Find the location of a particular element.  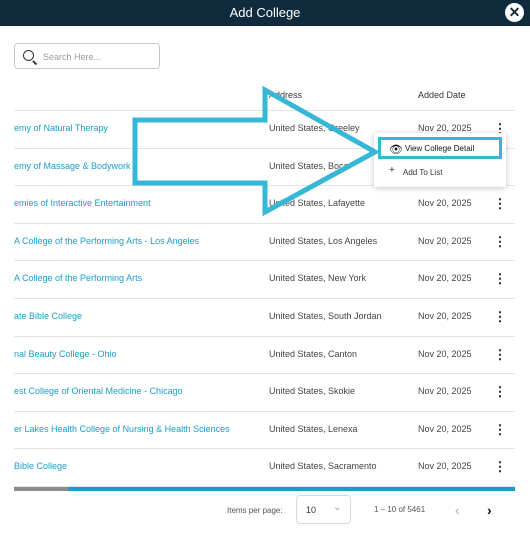

dialog-header: Add College ✕ is located at coordinates (265, 13).